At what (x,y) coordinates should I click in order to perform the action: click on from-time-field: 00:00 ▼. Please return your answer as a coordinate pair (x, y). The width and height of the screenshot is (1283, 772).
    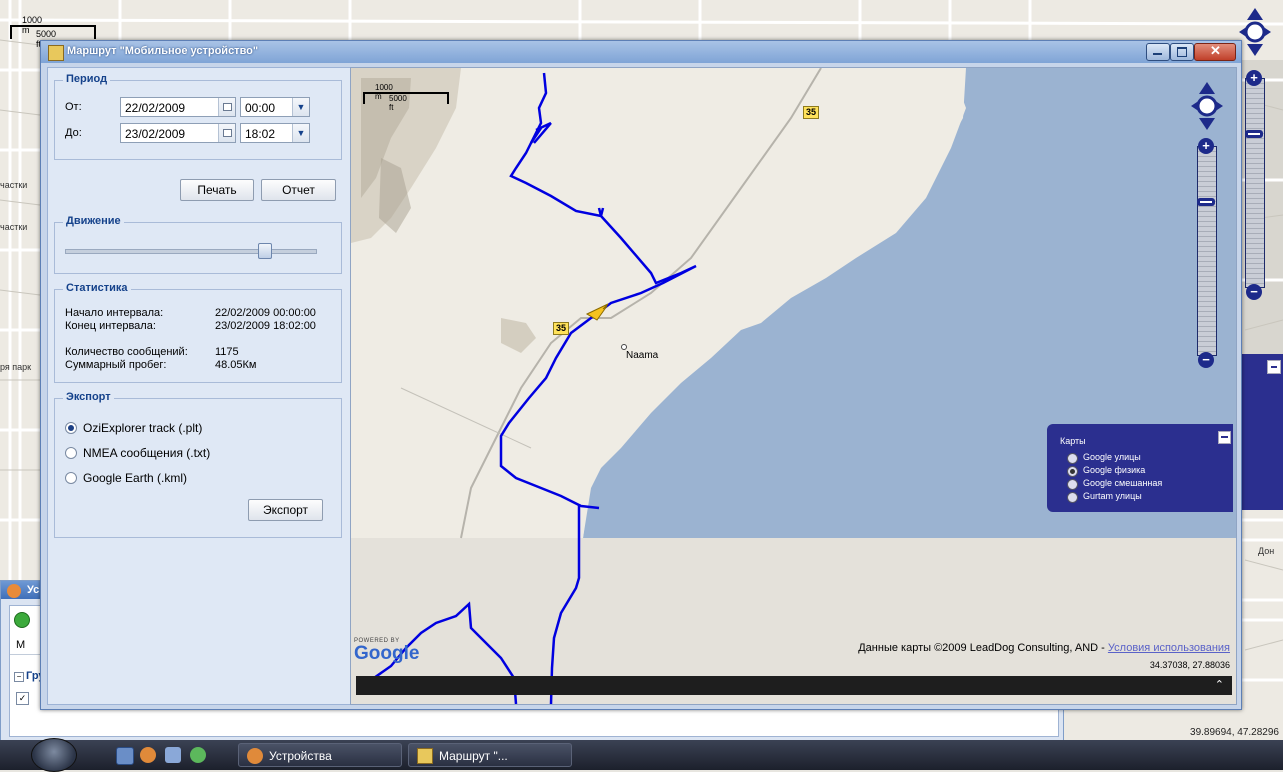
    Looking at the image, I should click on (275, 107).